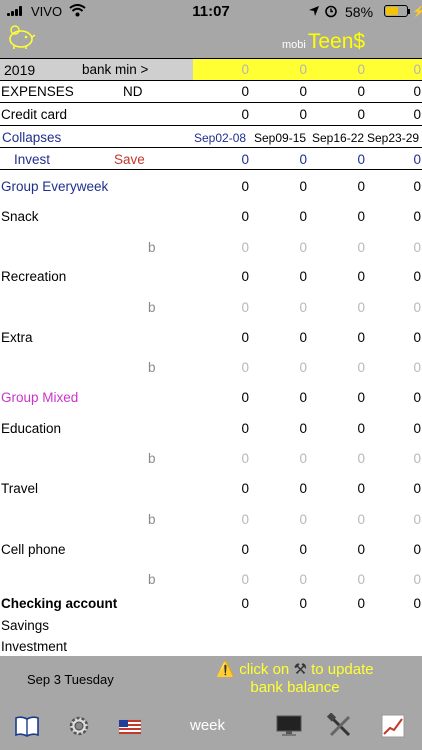  What do you see at coordinates (129, 159) in the screenshot?
I see `save-button: Save` at bounding box center [129, 159].